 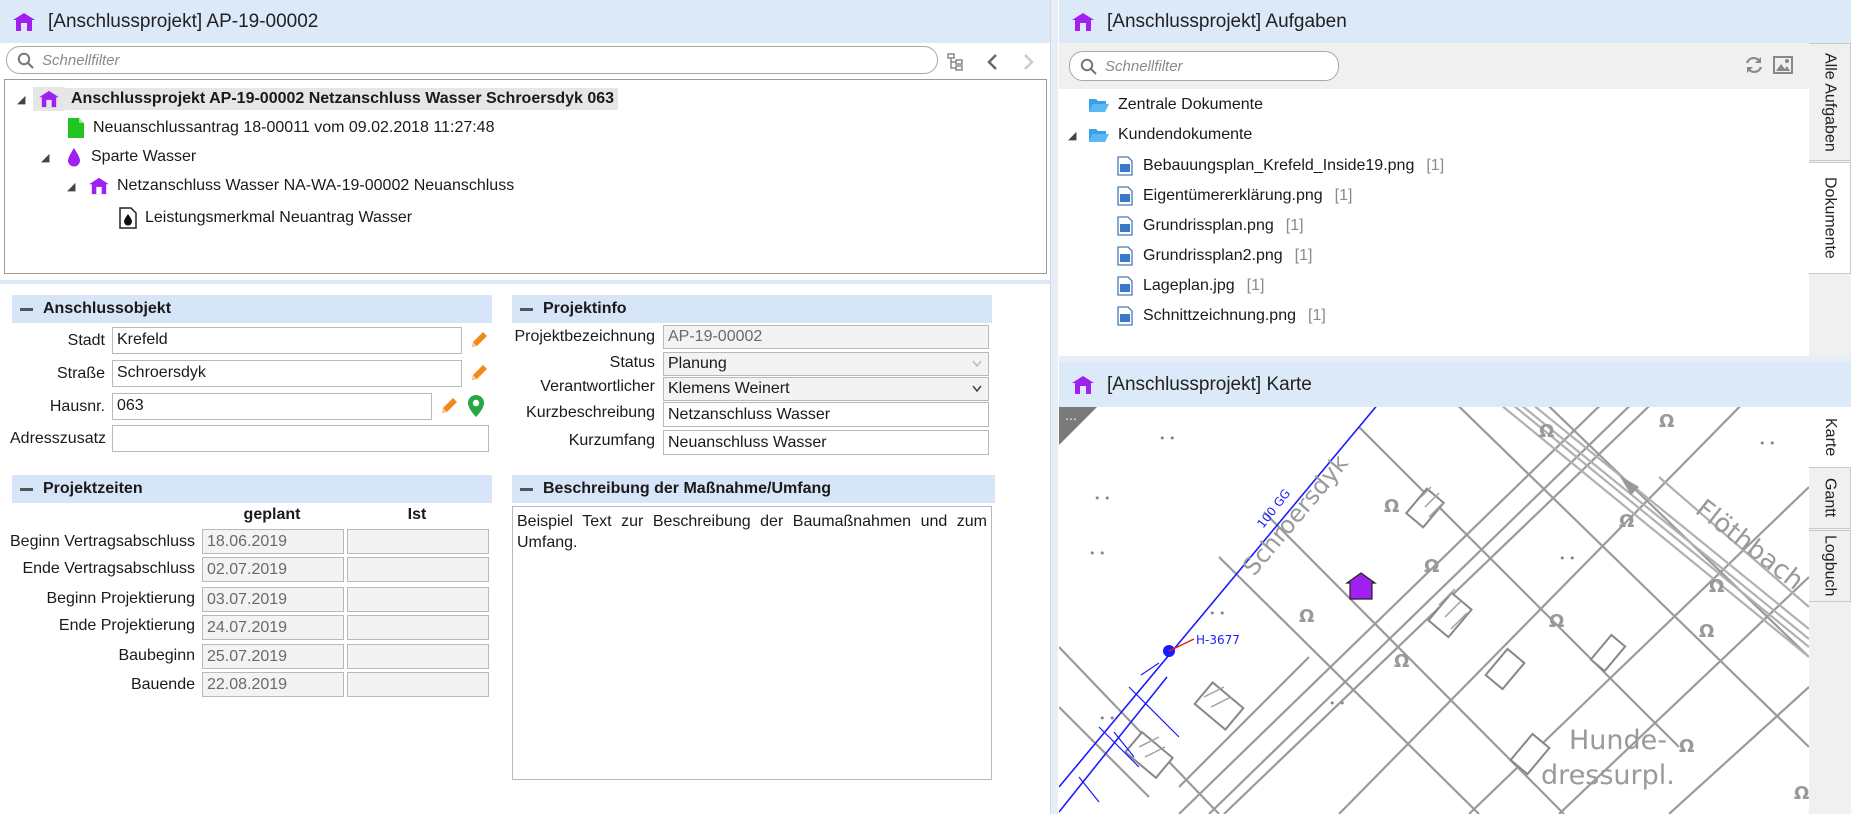 What do you see at coordinates (826, 442) in the screenshot?
I see `kurzumfang-field: Neuanschluss Wasser` at bounding box center [826, 442].